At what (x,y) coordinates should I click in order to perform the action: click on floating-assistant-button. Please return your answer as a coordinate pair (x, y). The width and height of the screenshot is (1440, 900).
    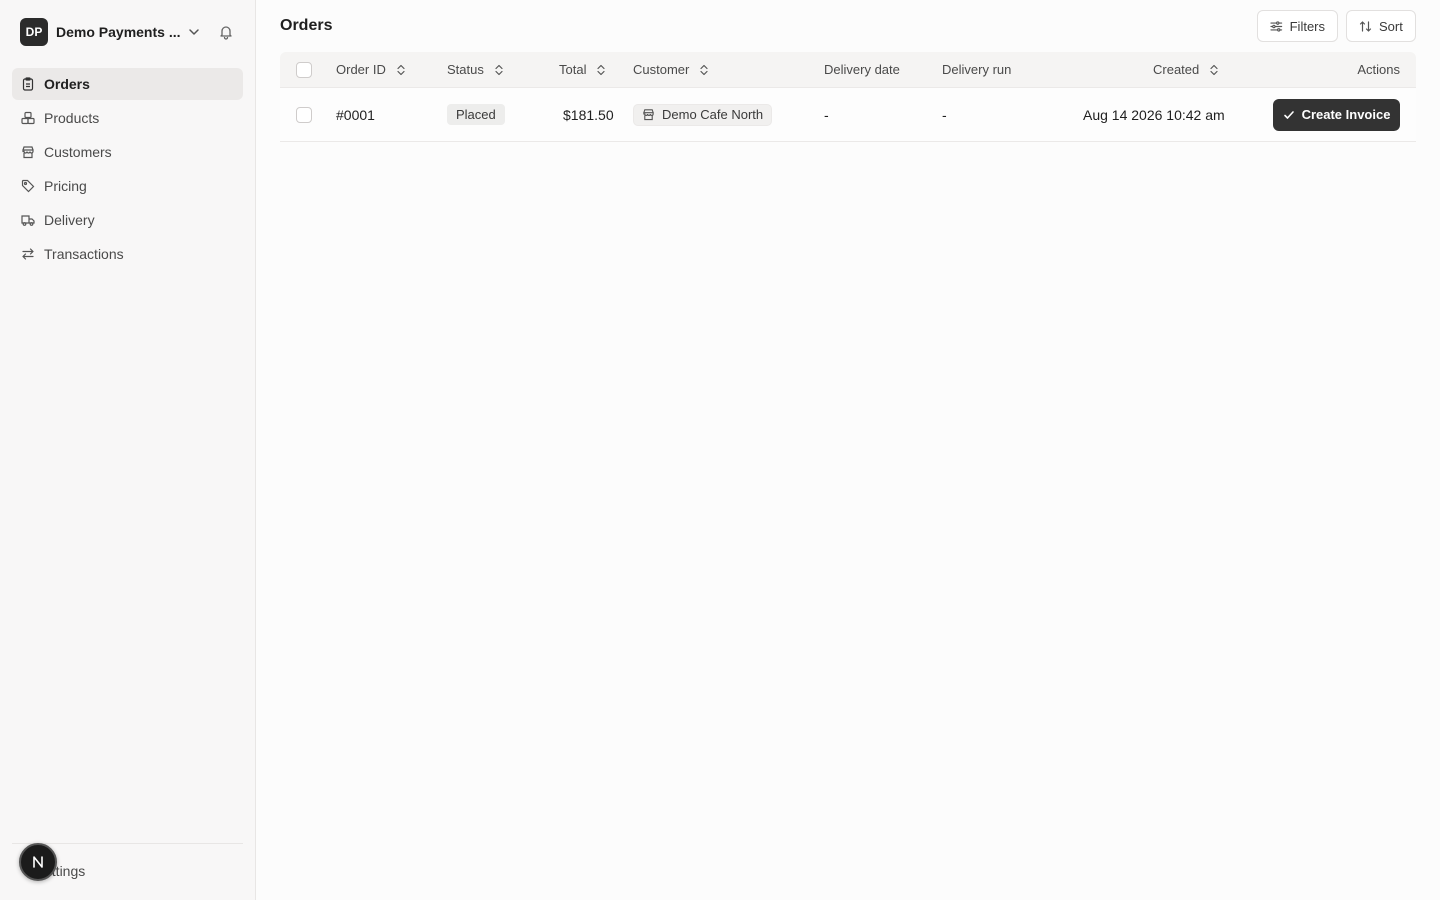
    Looking at the image, I should click on (38, 862).